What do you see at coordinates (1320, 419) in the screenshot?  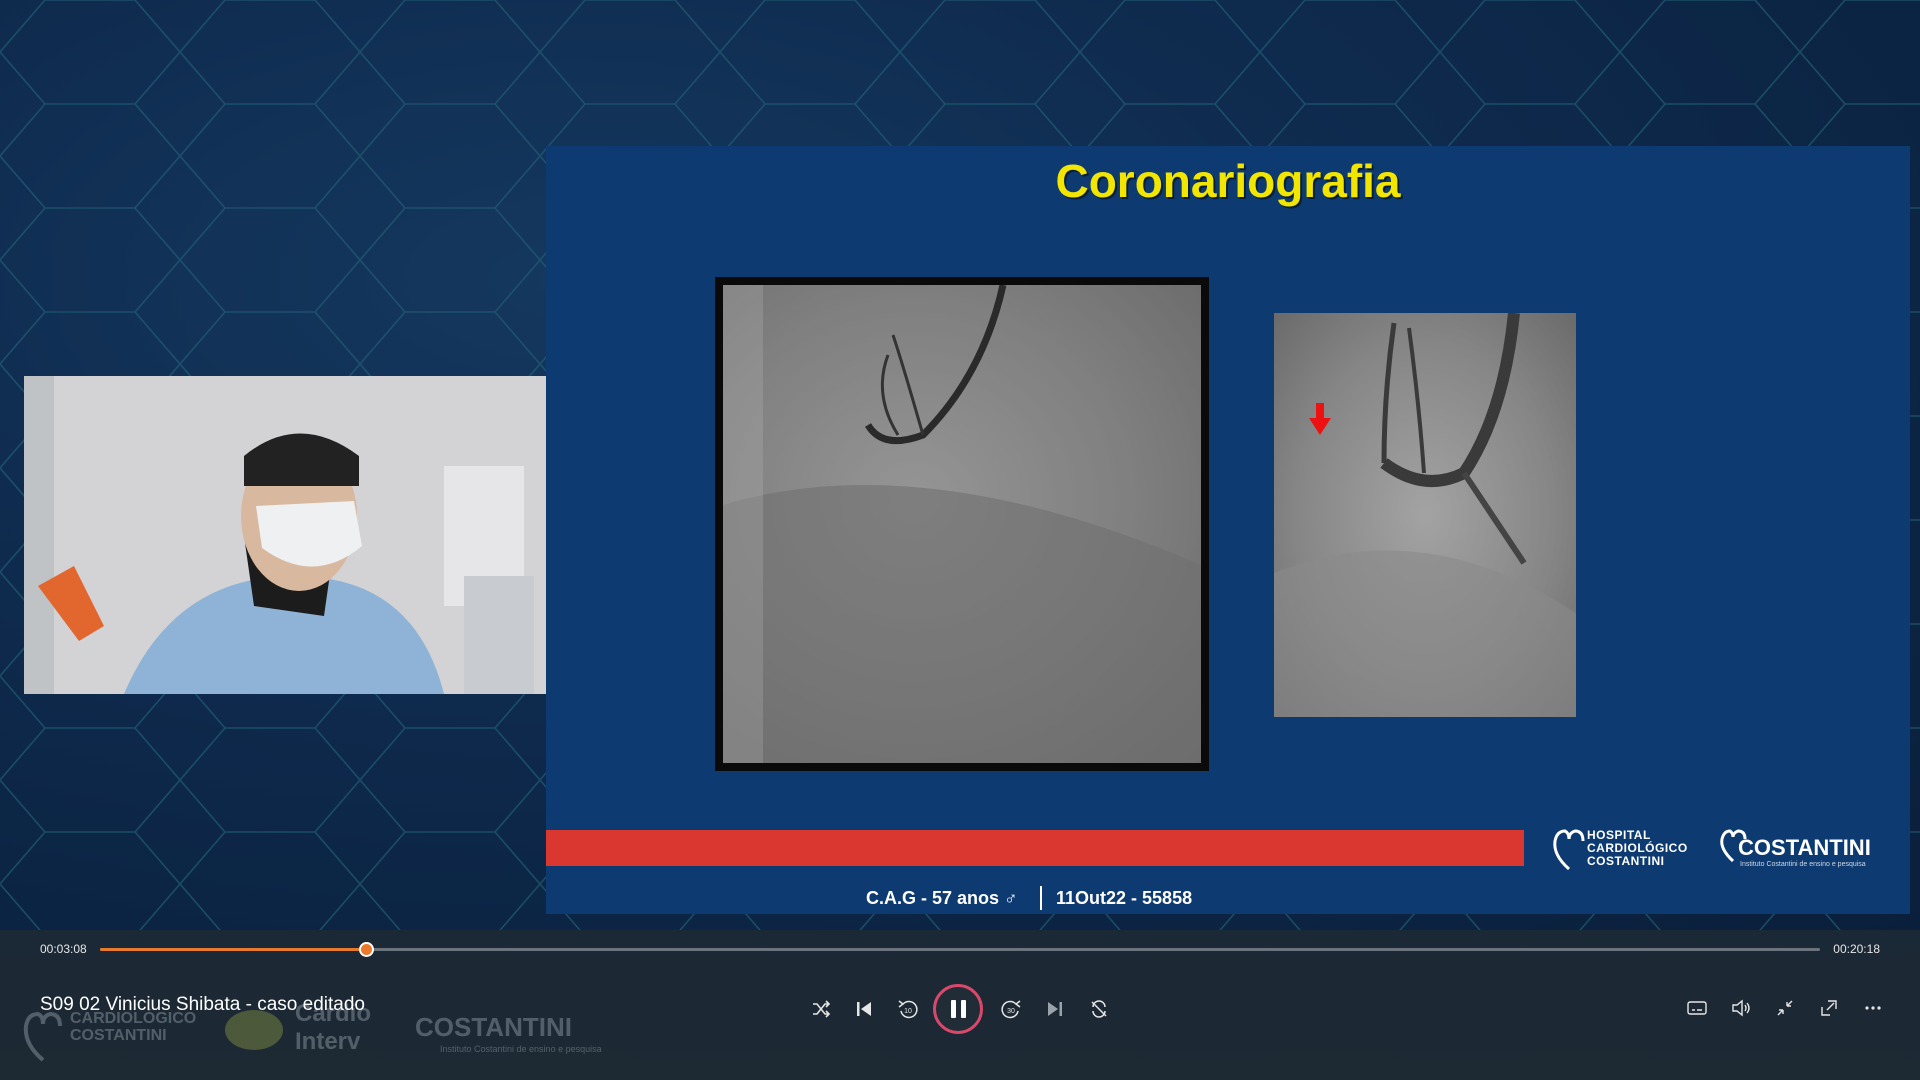 I see `red-arrow-marker` at bounding box center [1320, 419].